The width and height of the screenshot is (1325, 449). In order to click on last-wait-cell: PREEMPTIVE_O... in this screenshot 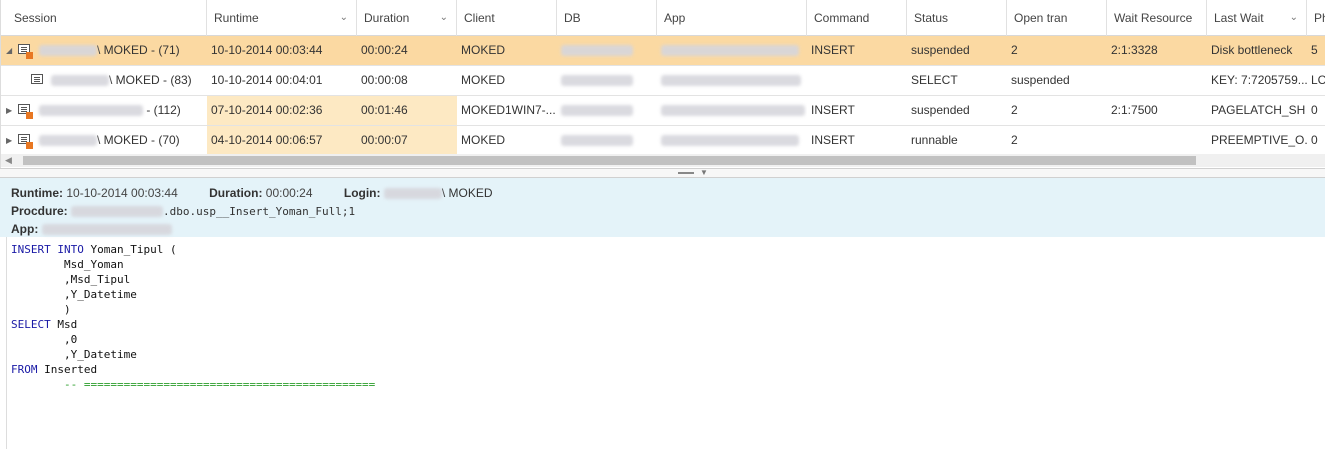, I will do `click(1259, 140)`.